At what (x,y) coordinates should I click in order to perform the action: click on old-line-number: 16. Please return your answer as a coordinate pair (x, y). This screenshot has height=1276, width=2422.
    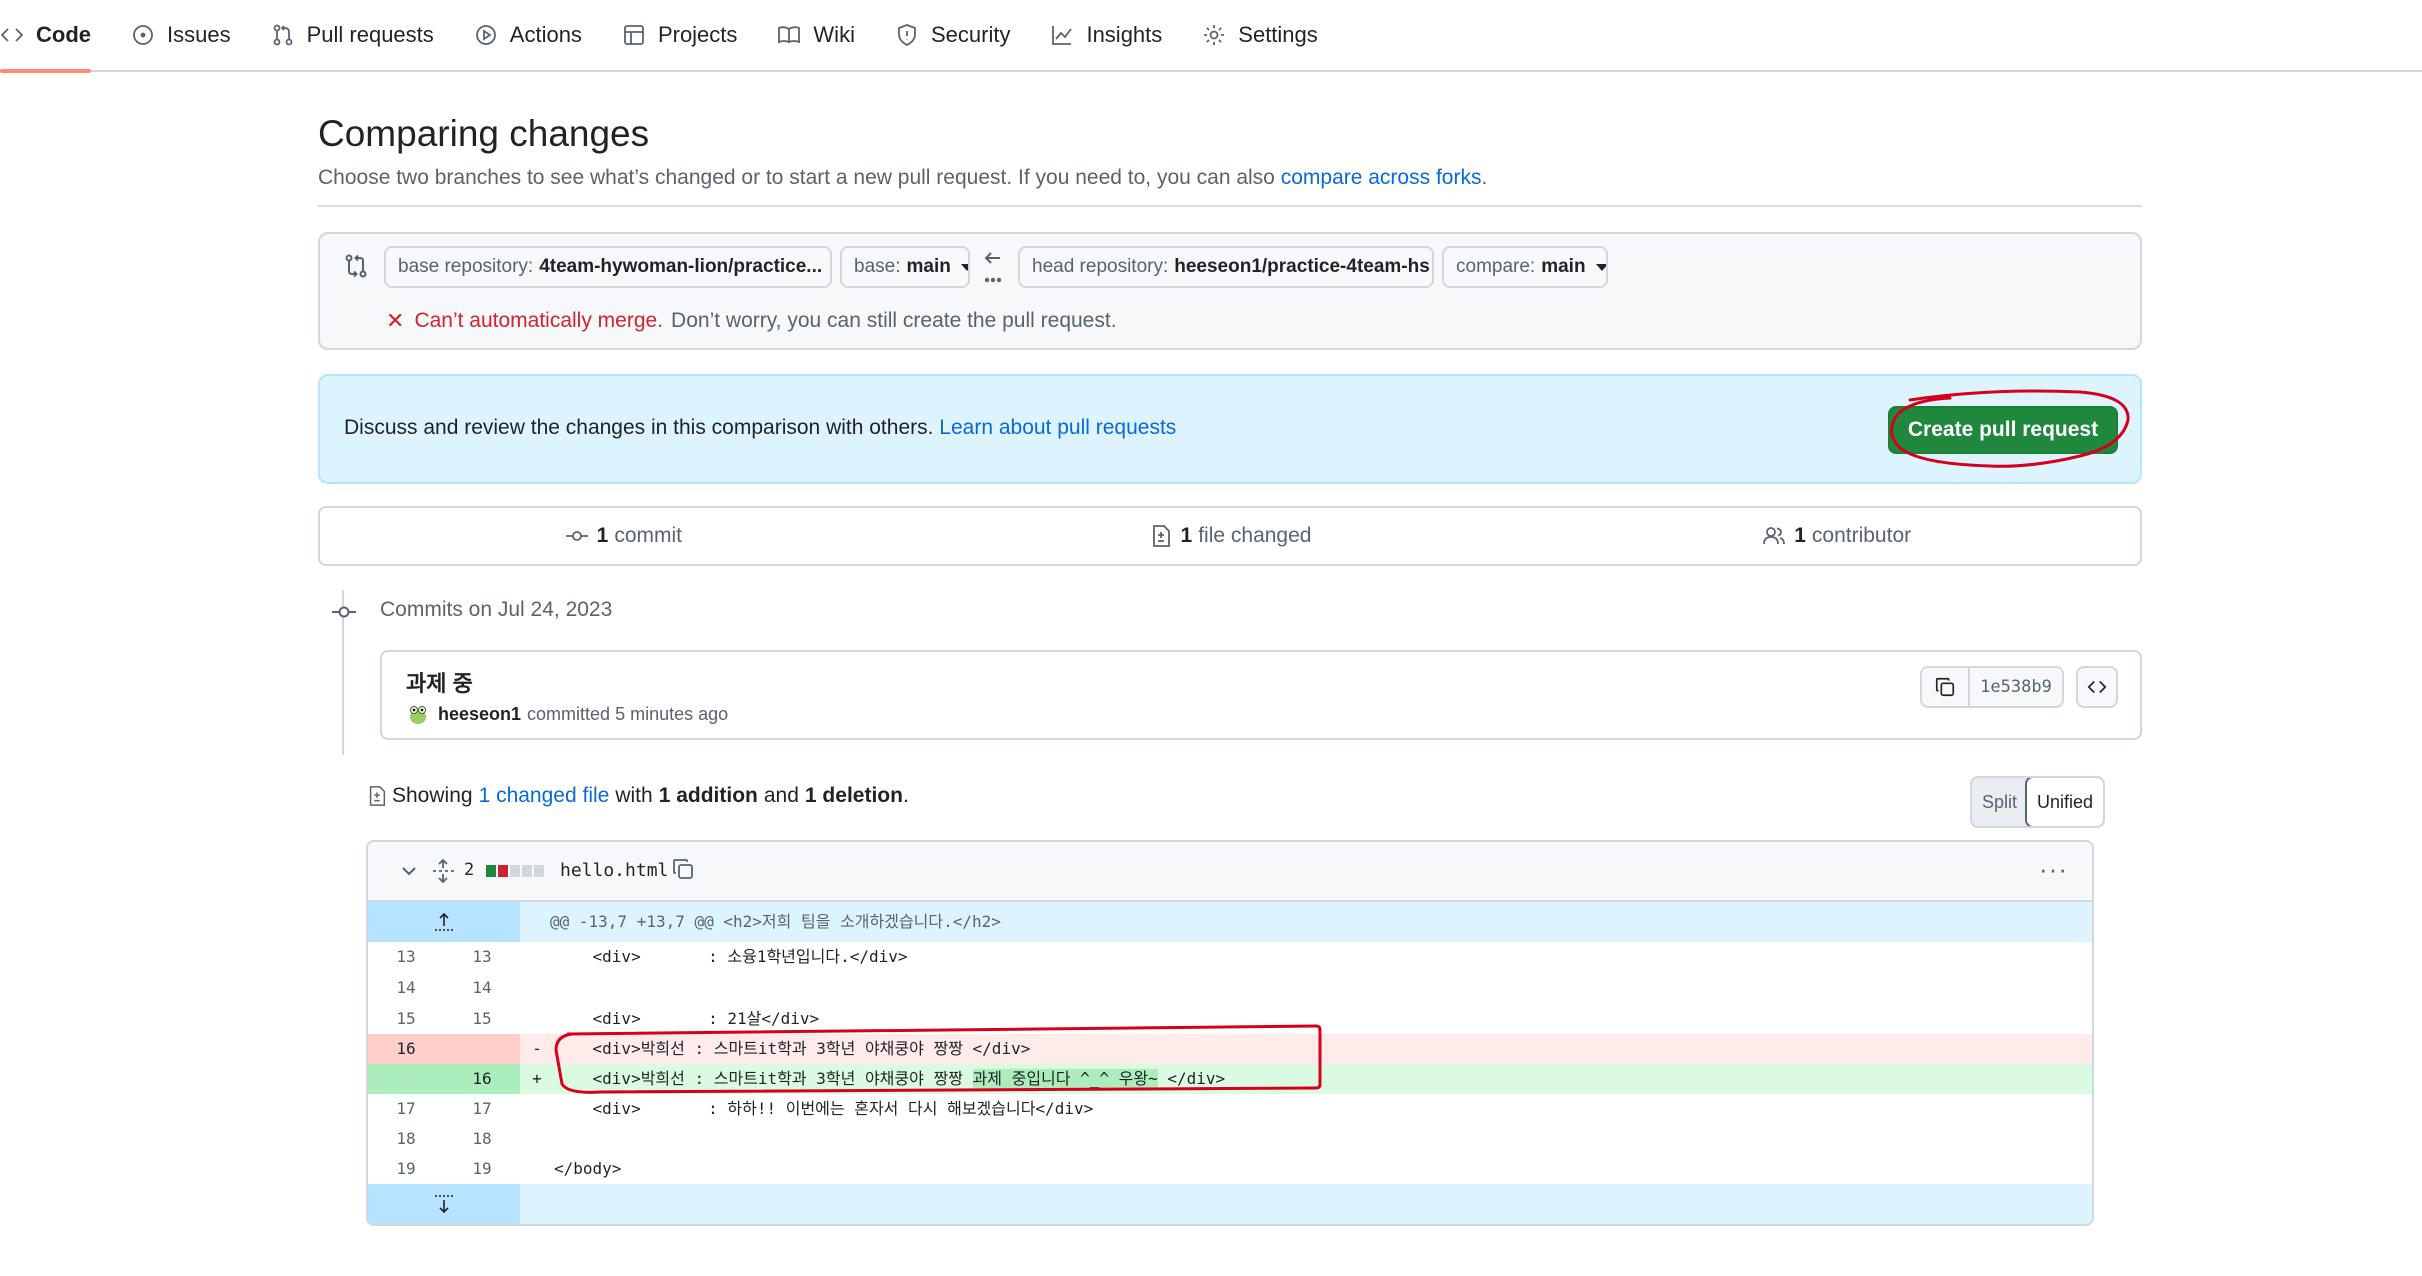
    Looking at the image, I should click on (406, 1049).